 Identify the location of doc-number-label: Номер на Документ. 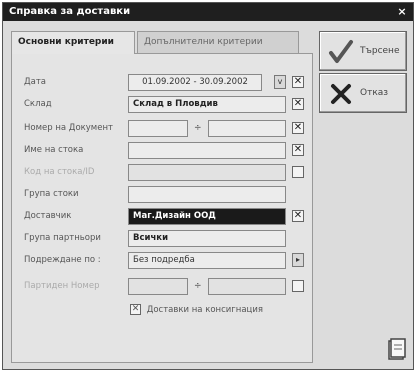
(68, 128).